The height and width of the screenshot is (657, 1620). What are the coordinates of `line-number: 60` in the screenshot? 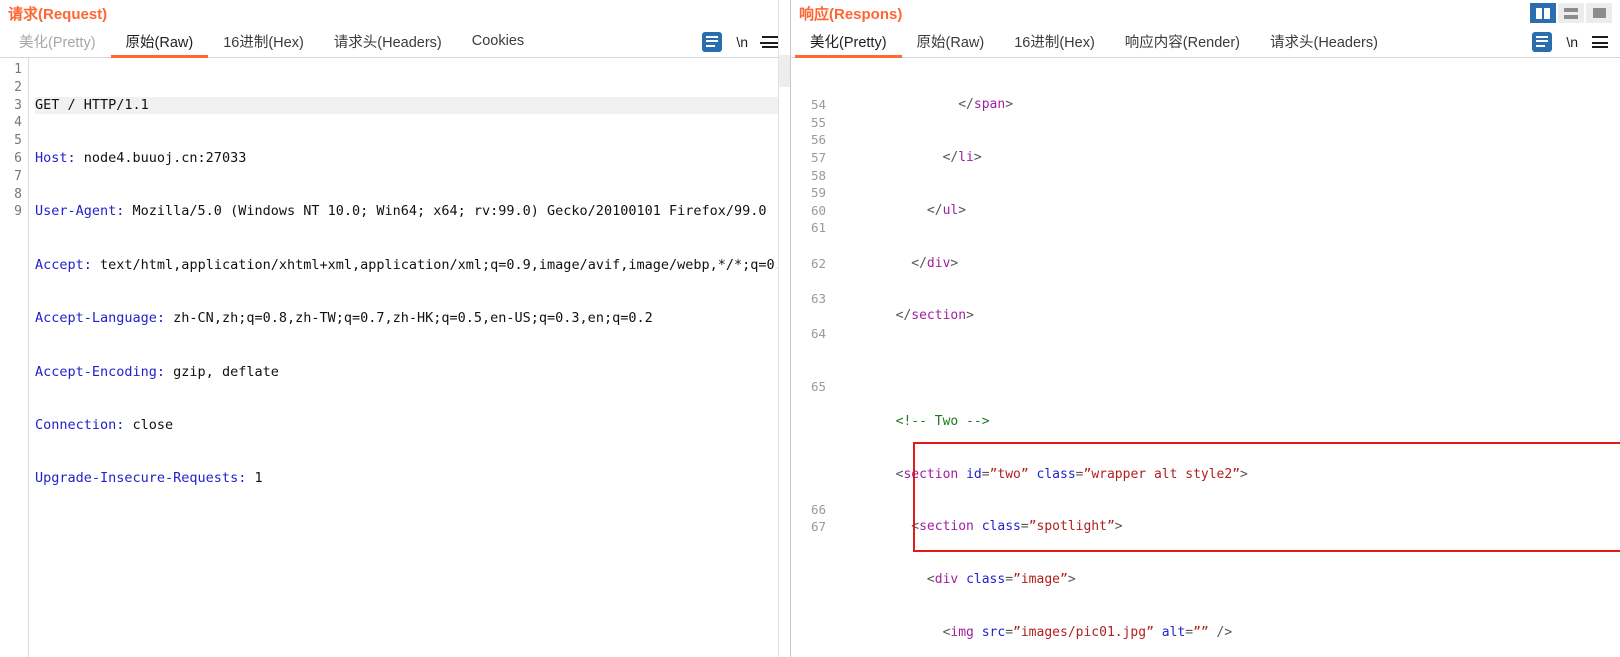 It's located at (818, 210).